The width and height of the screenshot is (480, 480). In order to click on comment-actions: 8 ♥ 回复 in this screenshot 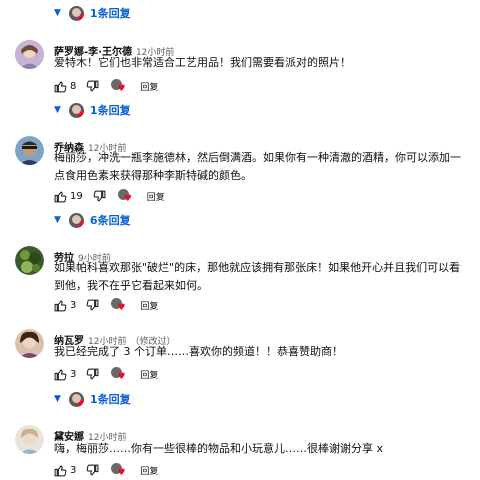, I will do `click(106, 86)`.